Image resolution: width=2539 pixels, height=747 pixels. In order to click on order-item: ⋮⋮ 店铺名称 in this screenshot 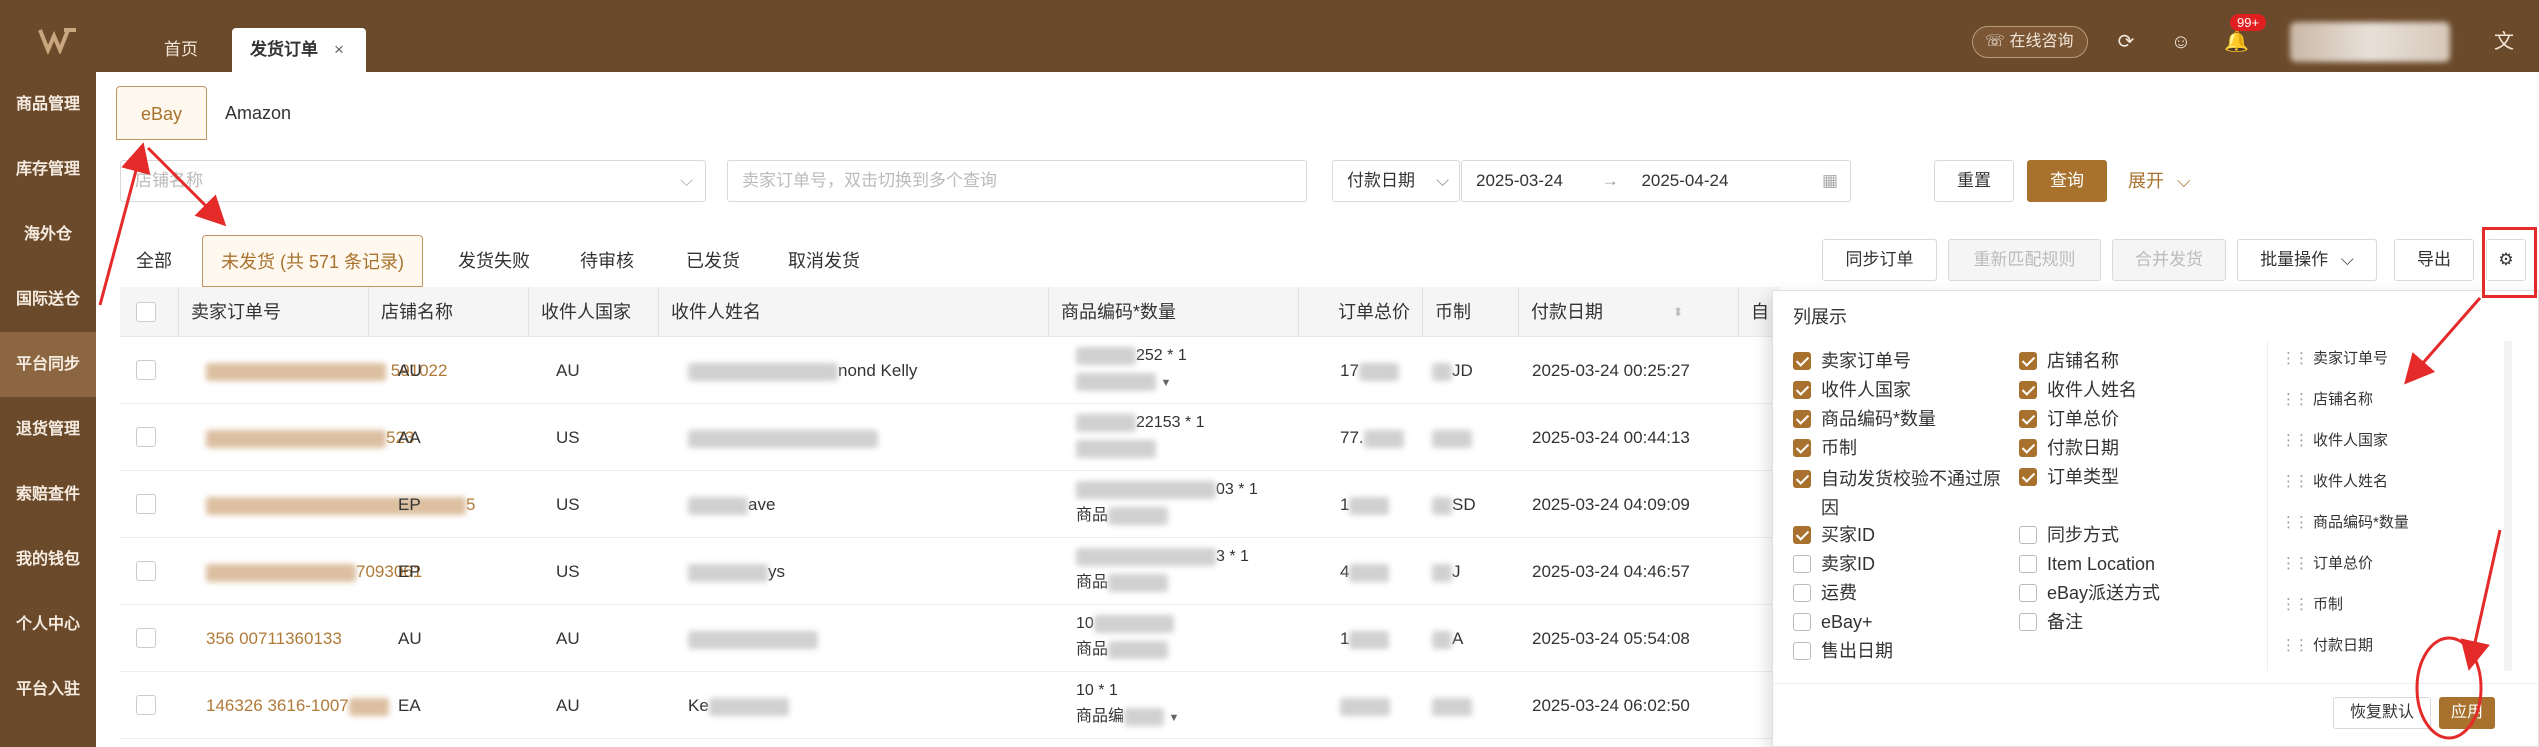, I will do `click(2327, 398)`.